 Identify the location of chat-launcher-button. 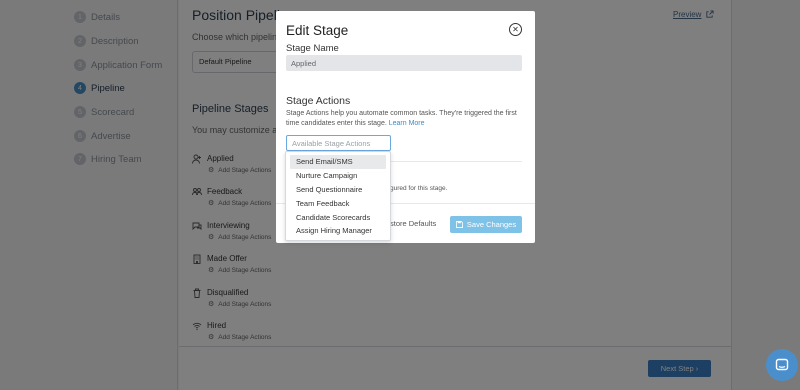
(782, 365).